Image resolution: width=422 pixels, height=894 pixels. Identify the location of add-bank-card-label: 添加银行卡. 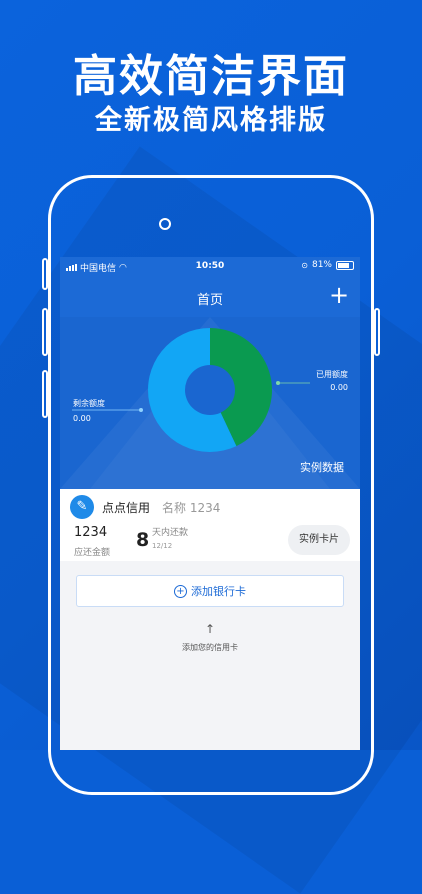
(218, 591).